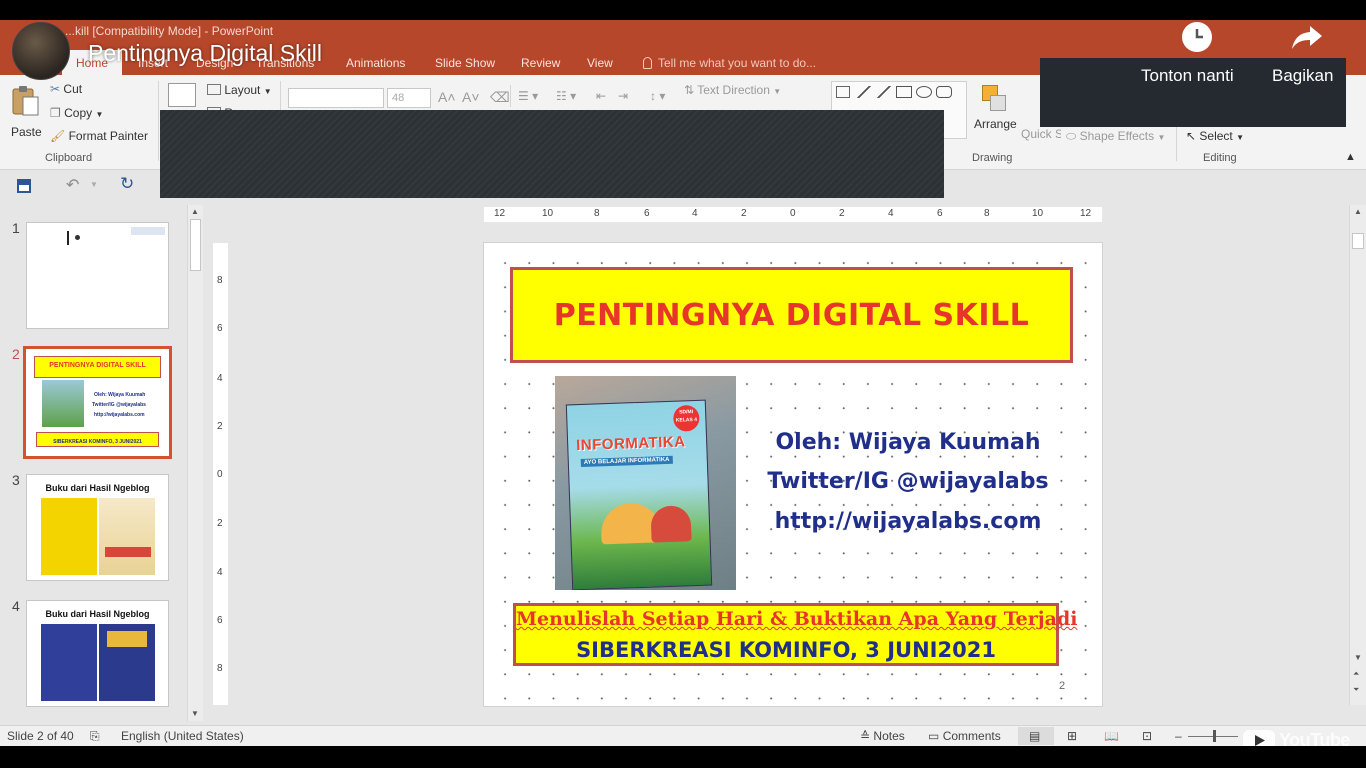  I want to click on thumb-footer: SIBERKREASI KOMINFO, 3 JUNI2021, so click(97, 442).